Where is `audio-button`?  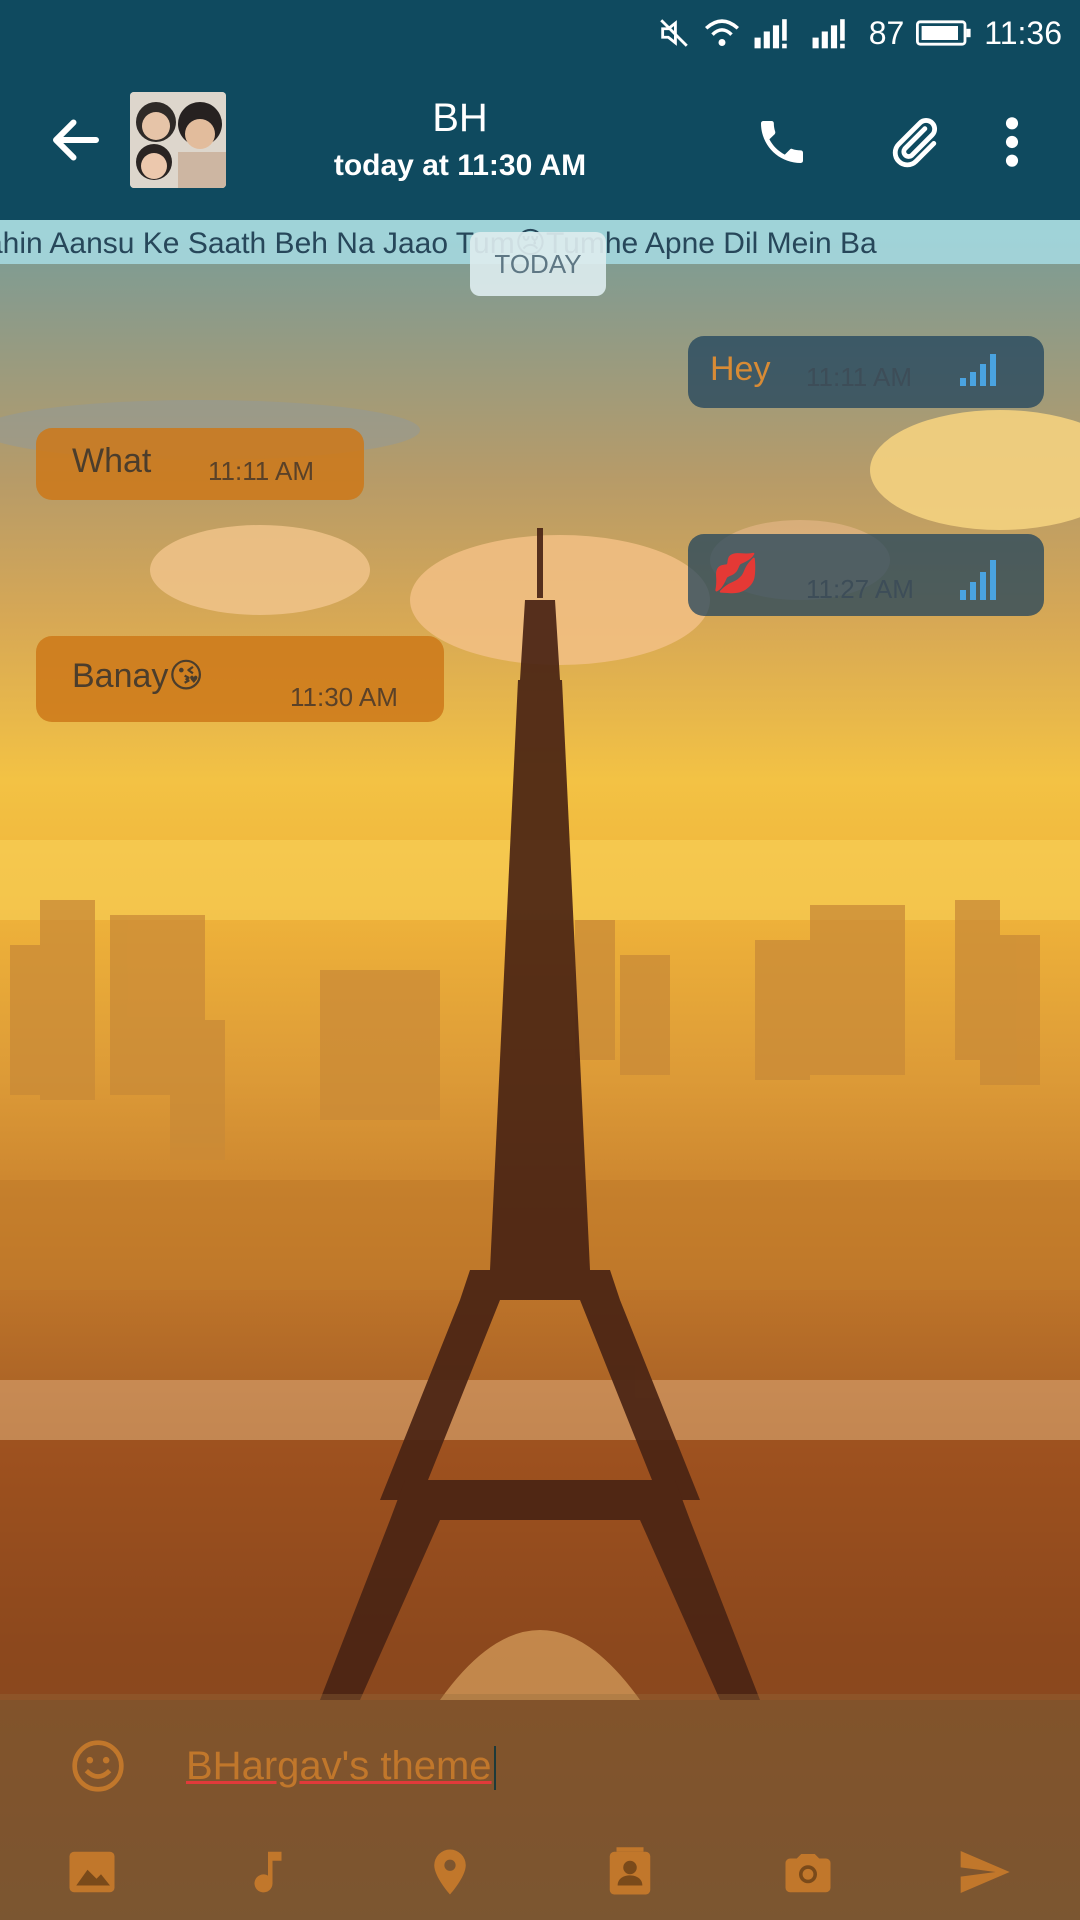 audio-button is located at coordinates (268, 1872).